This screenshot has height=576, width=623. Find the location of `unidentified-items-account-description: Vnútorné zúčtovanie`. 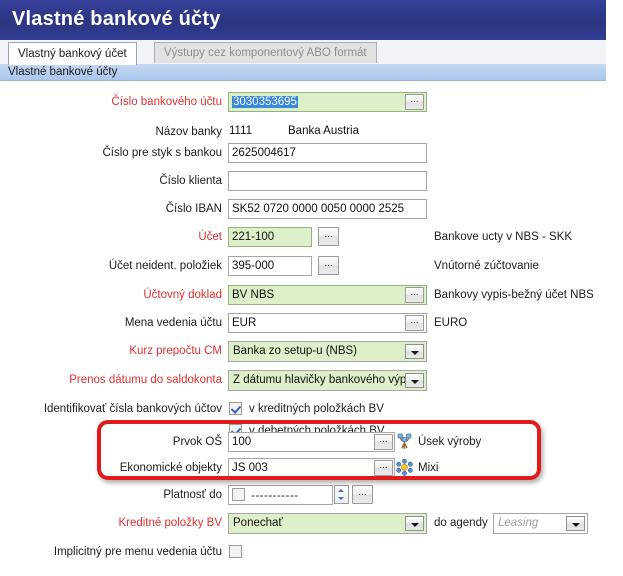

unidentified-items-account-description: Vnútorné zúčtovanie is located at coordinates (486, 266).